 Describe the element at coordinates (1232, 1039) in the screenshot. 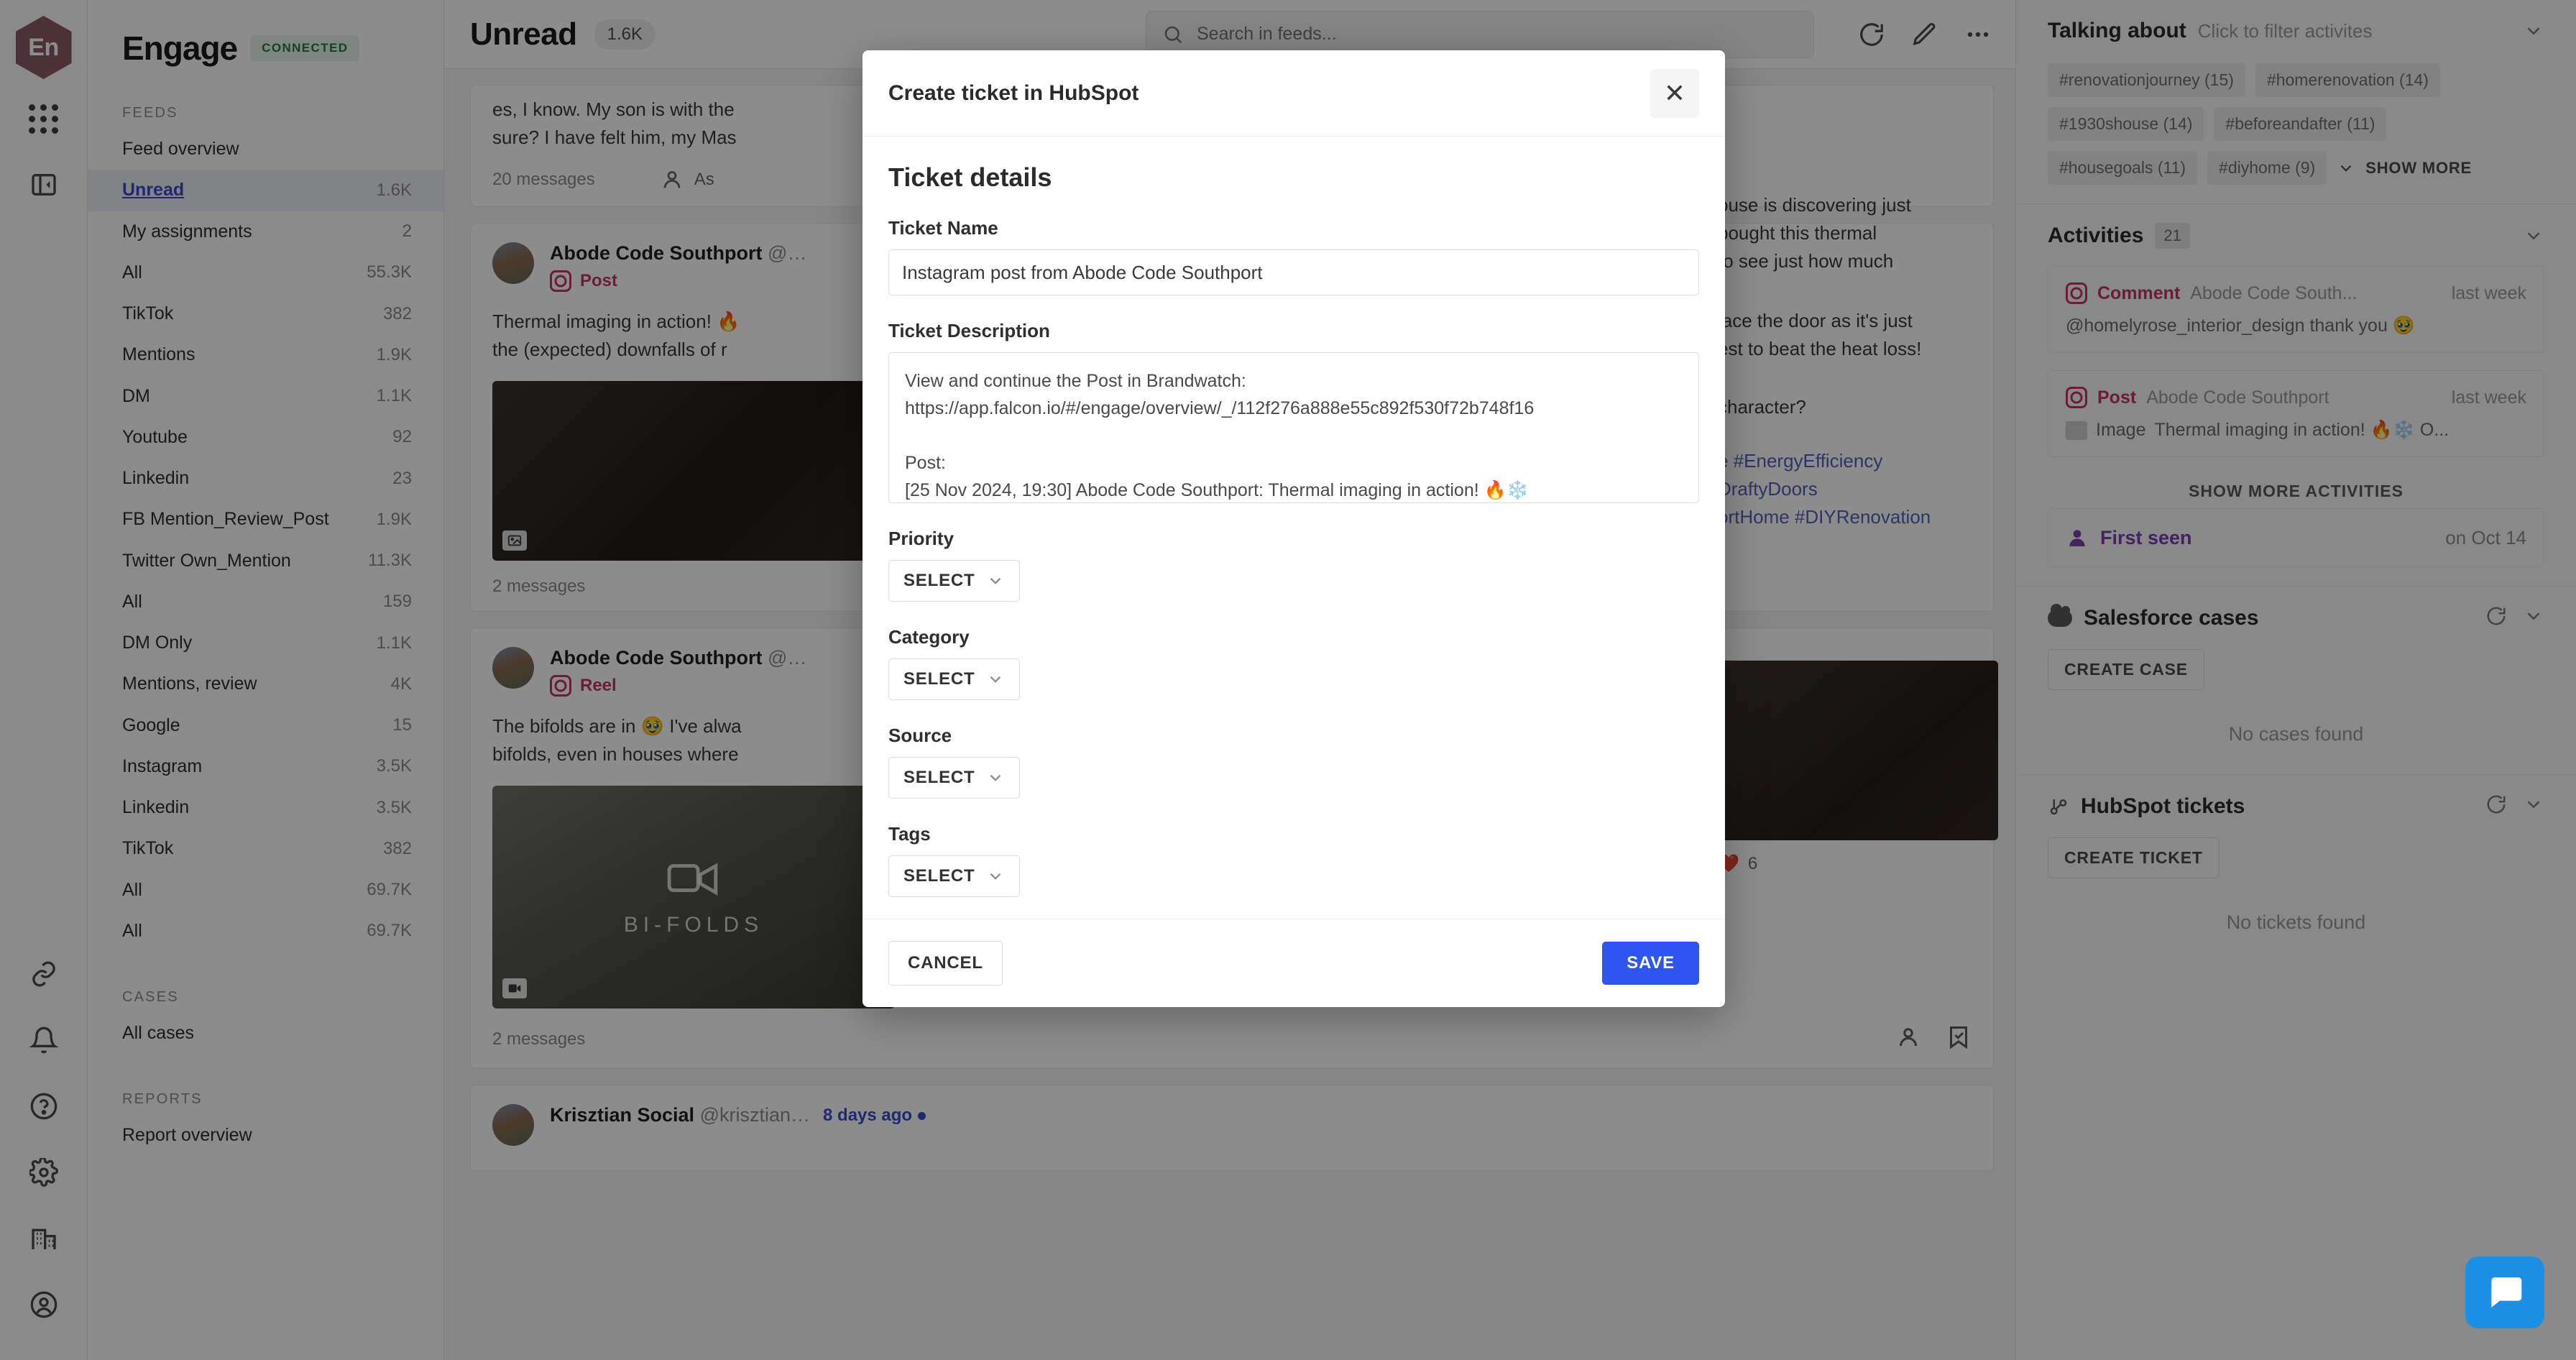

I see `card-footer: 2 messages` at that location.